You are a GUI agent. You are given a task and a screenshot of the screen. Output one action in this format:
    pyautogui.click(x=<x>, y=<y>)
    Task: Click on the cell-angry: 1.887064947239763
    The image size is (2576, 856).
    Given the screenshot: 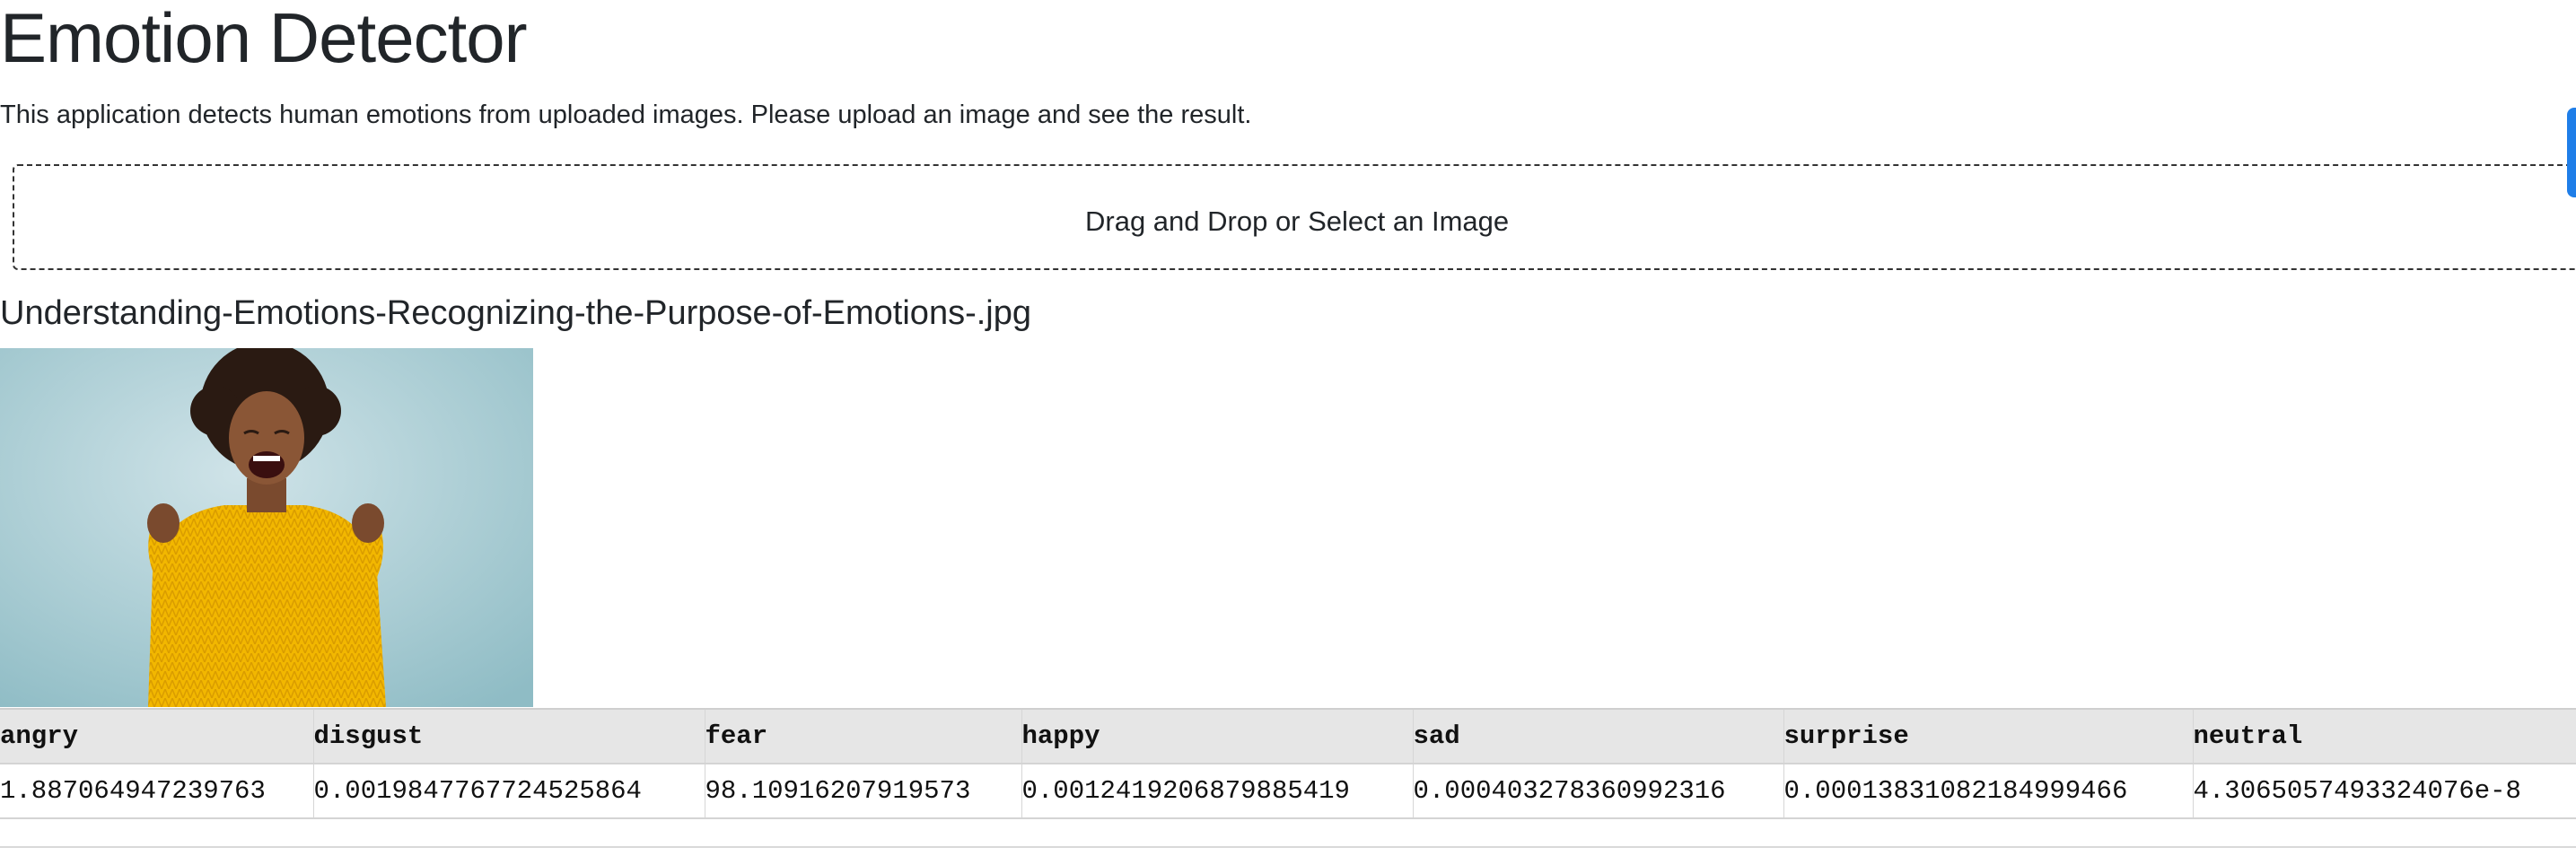 What is the action you would take?
    pyautogui.click(x=157, y=791)
    